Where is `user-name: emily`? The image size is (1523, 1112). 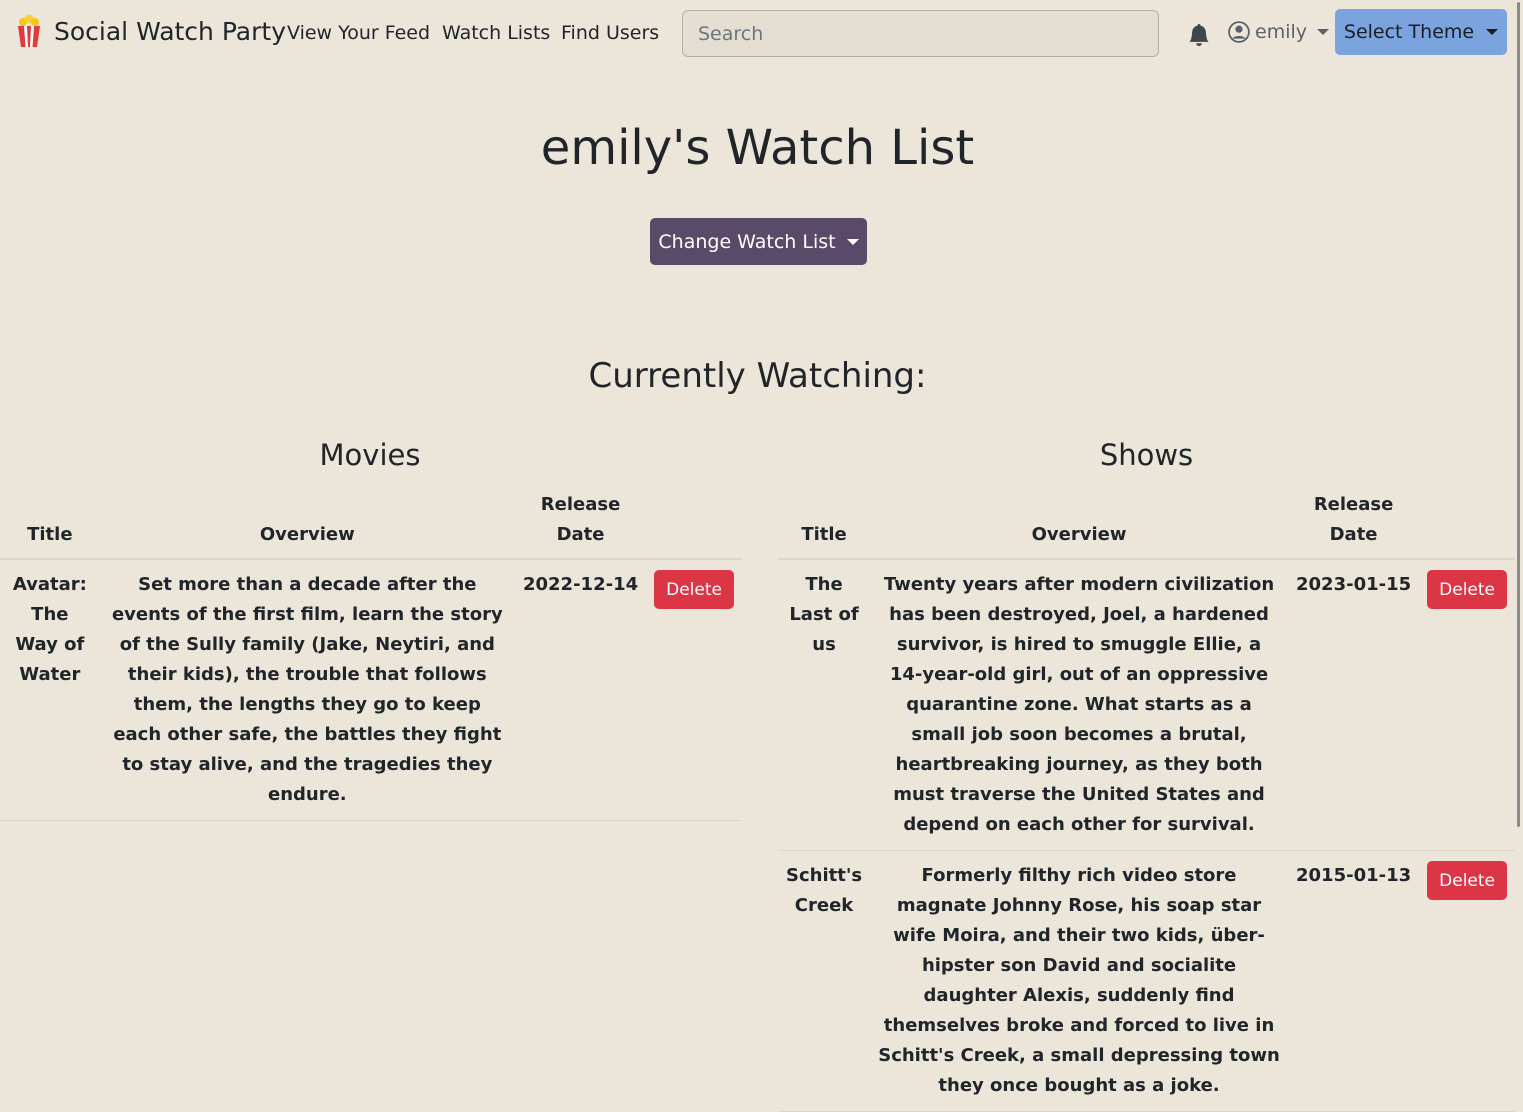
user-name: emily is located at coordinates (1281, 32).